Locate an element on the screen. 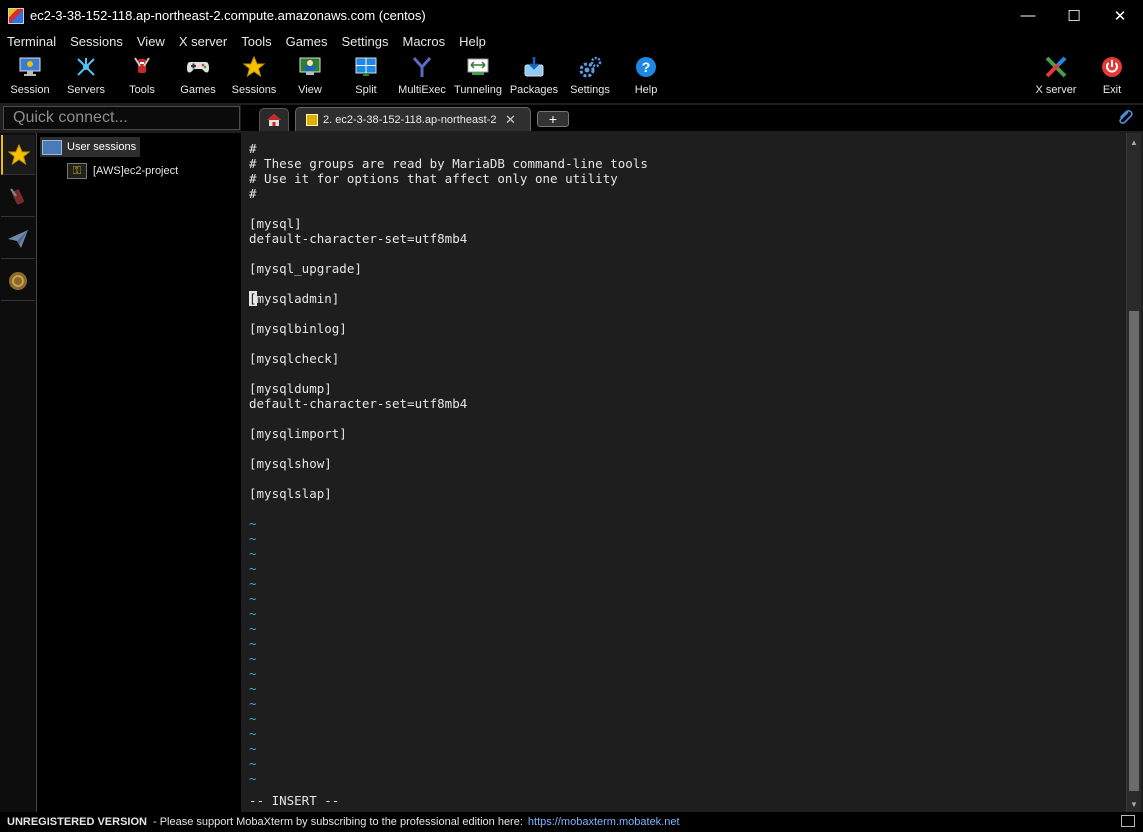 Image resolution: width=1143 pixels, height=832 pixels. key-icon: ⚿ is located at coordinates (77, 171).